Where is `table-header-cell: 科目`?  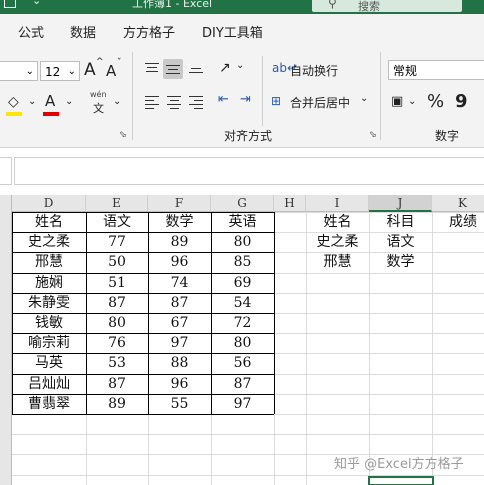 table-header-cell: 科目 is located at coordinates (400, 222).